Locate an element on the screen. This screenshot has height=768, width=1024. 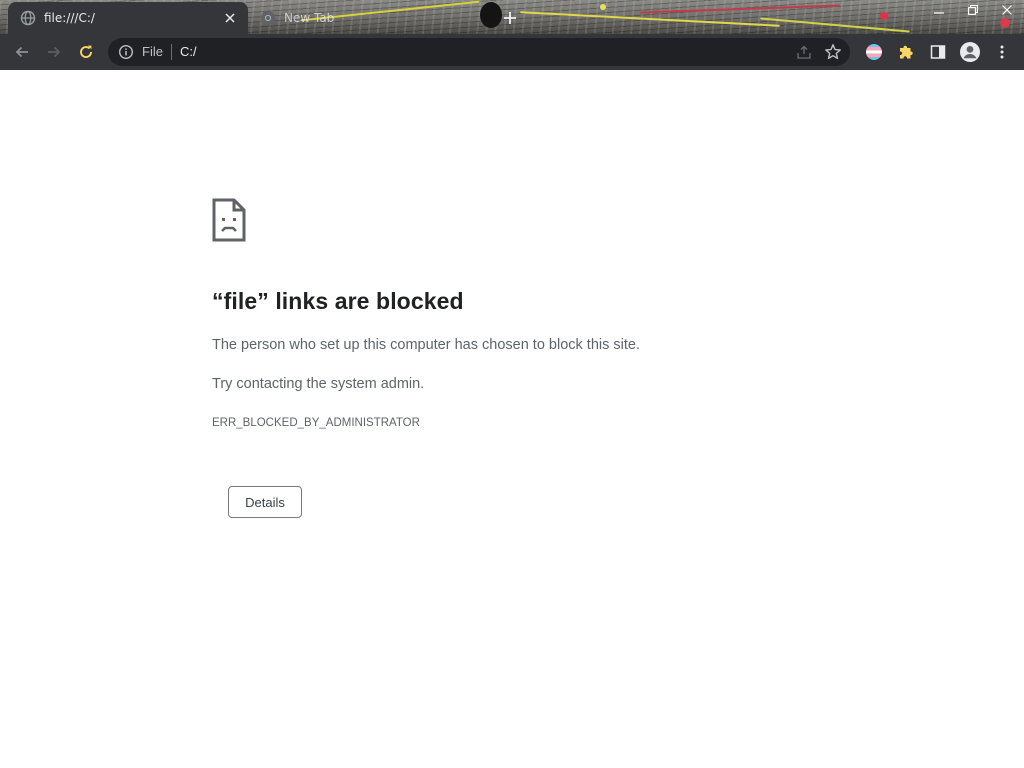
more-menu-button is located at coordinates (1002, 52).